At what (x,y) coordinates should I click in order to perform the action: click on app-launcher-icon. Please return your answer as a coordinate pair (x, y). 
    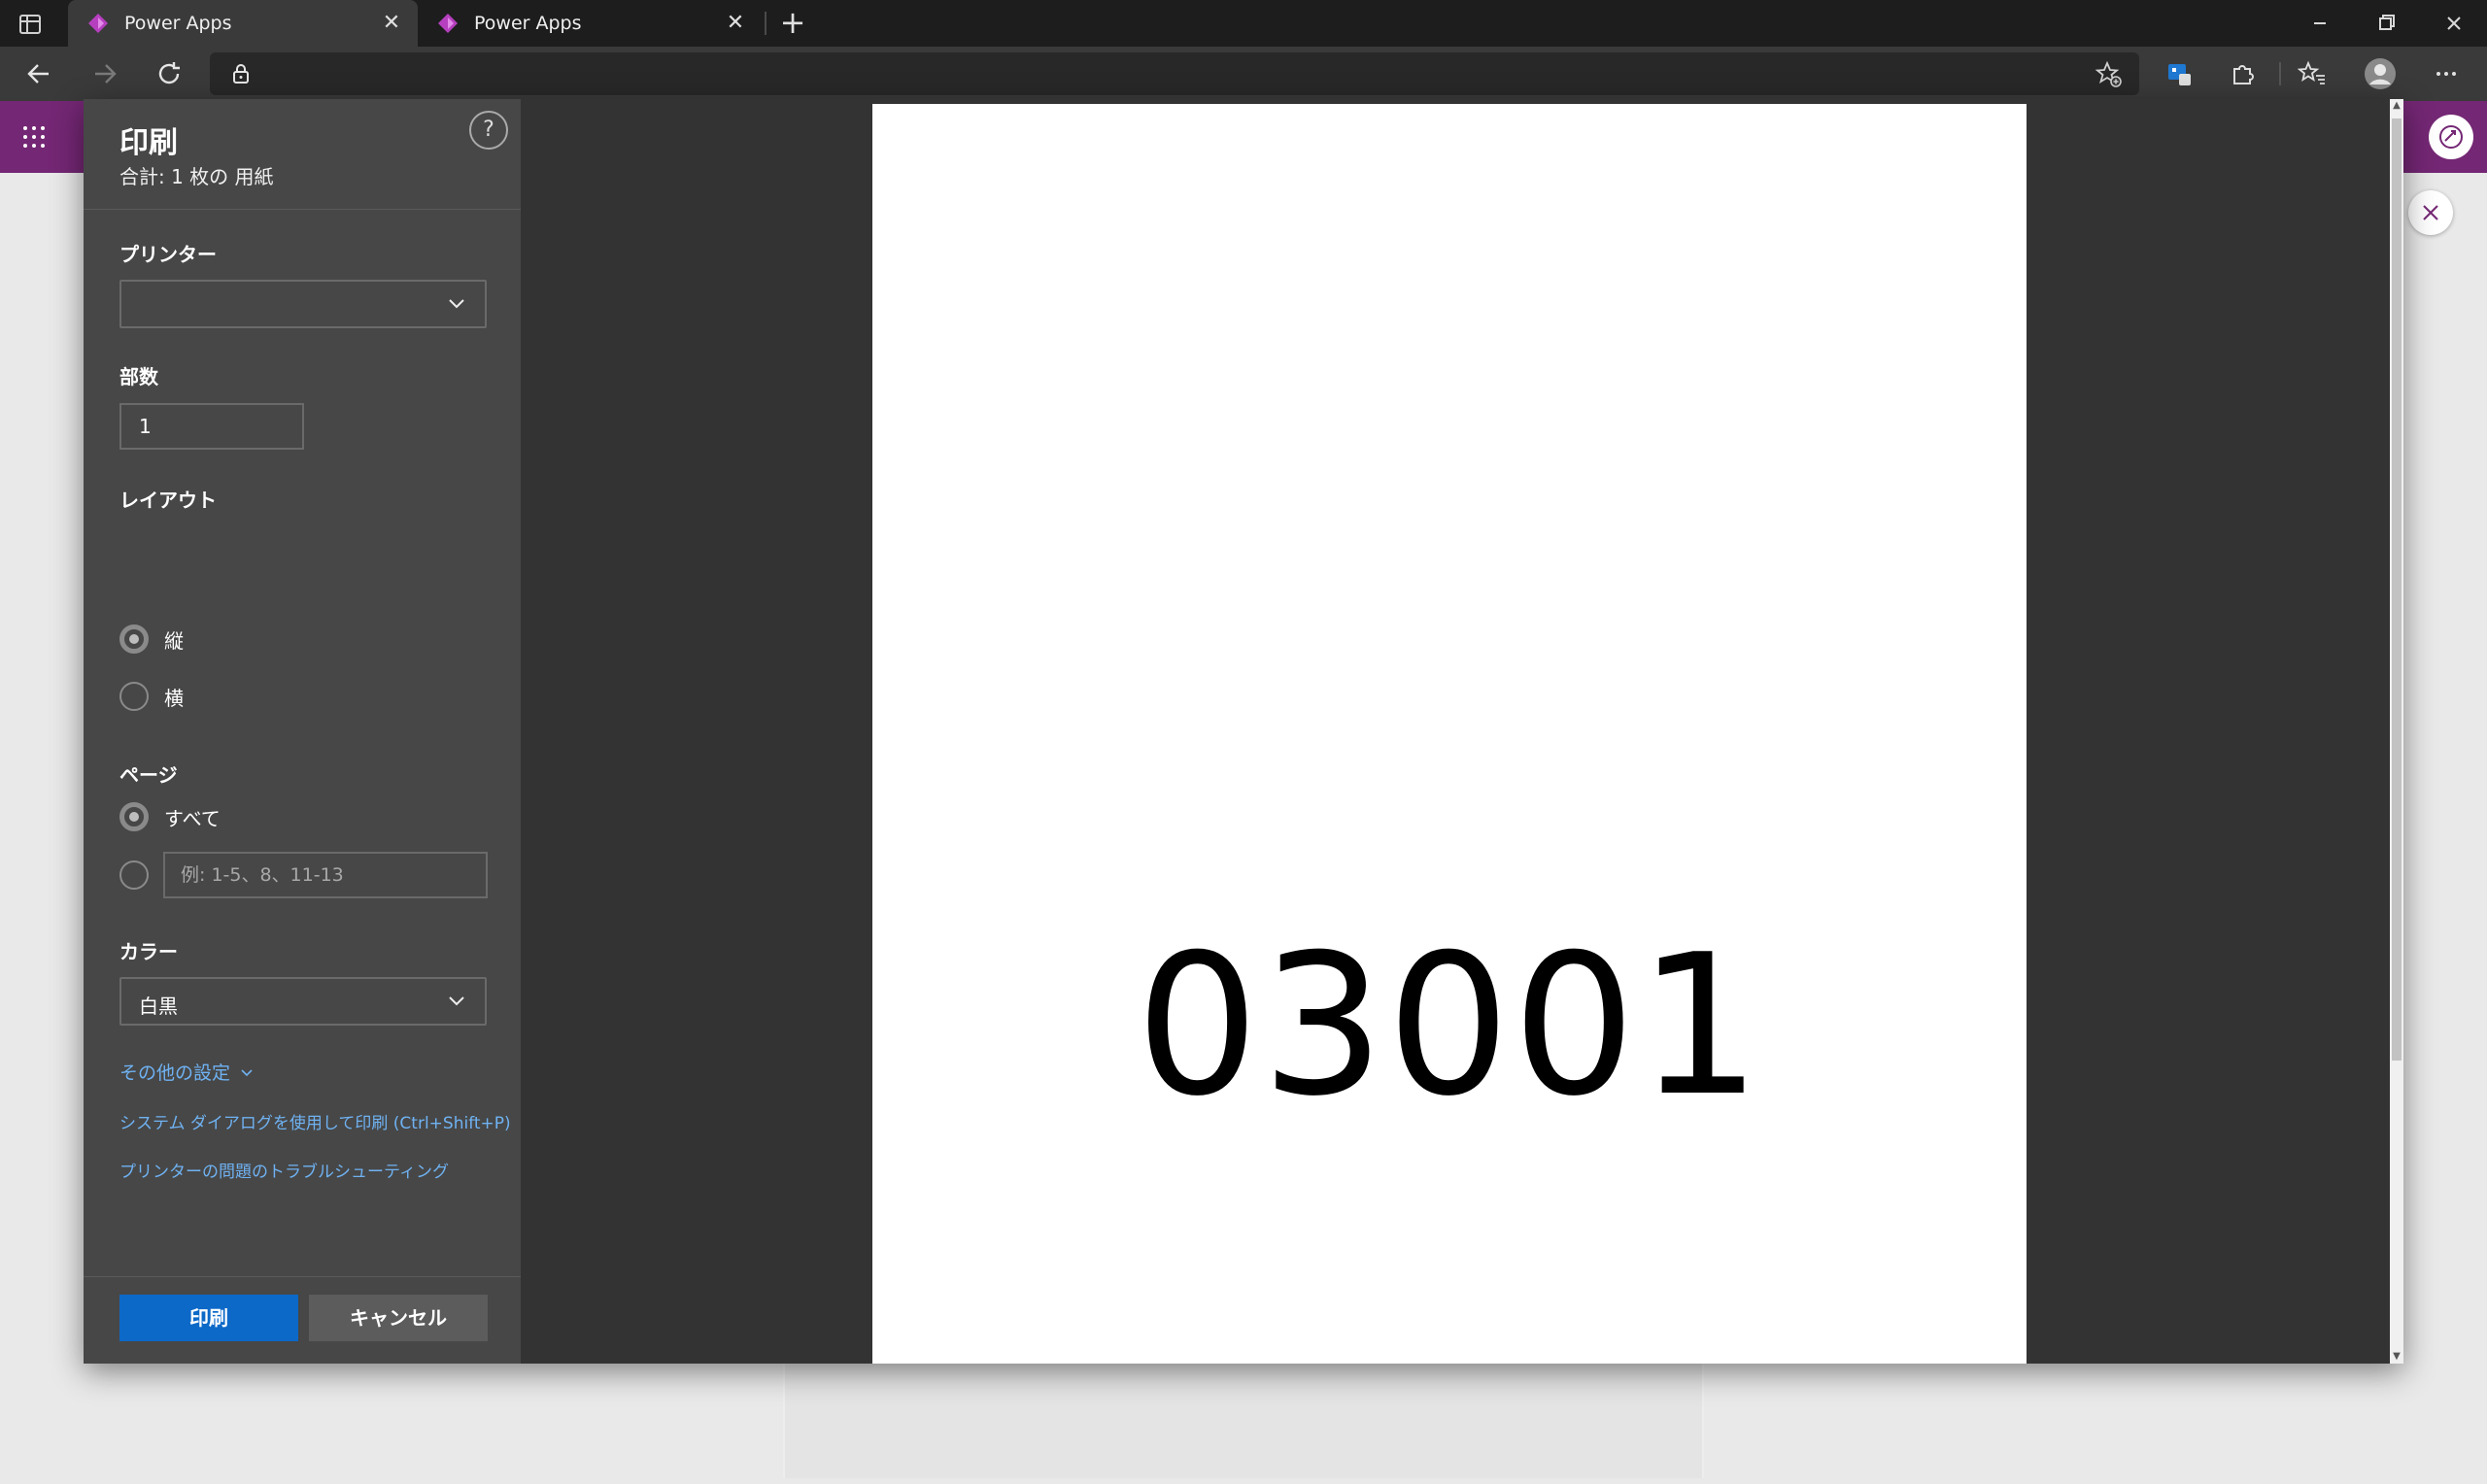
    Looking at the image, I should click on (34, 137).